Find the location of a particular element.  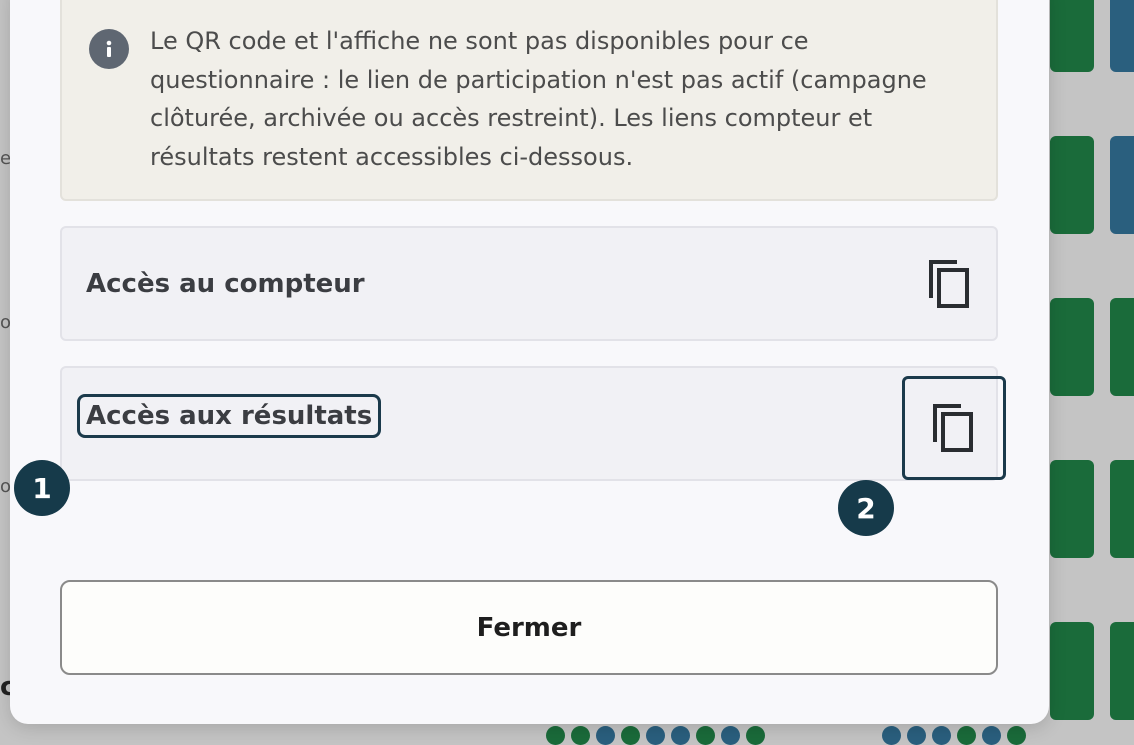

info-icon is located at coordinates (109, 49).